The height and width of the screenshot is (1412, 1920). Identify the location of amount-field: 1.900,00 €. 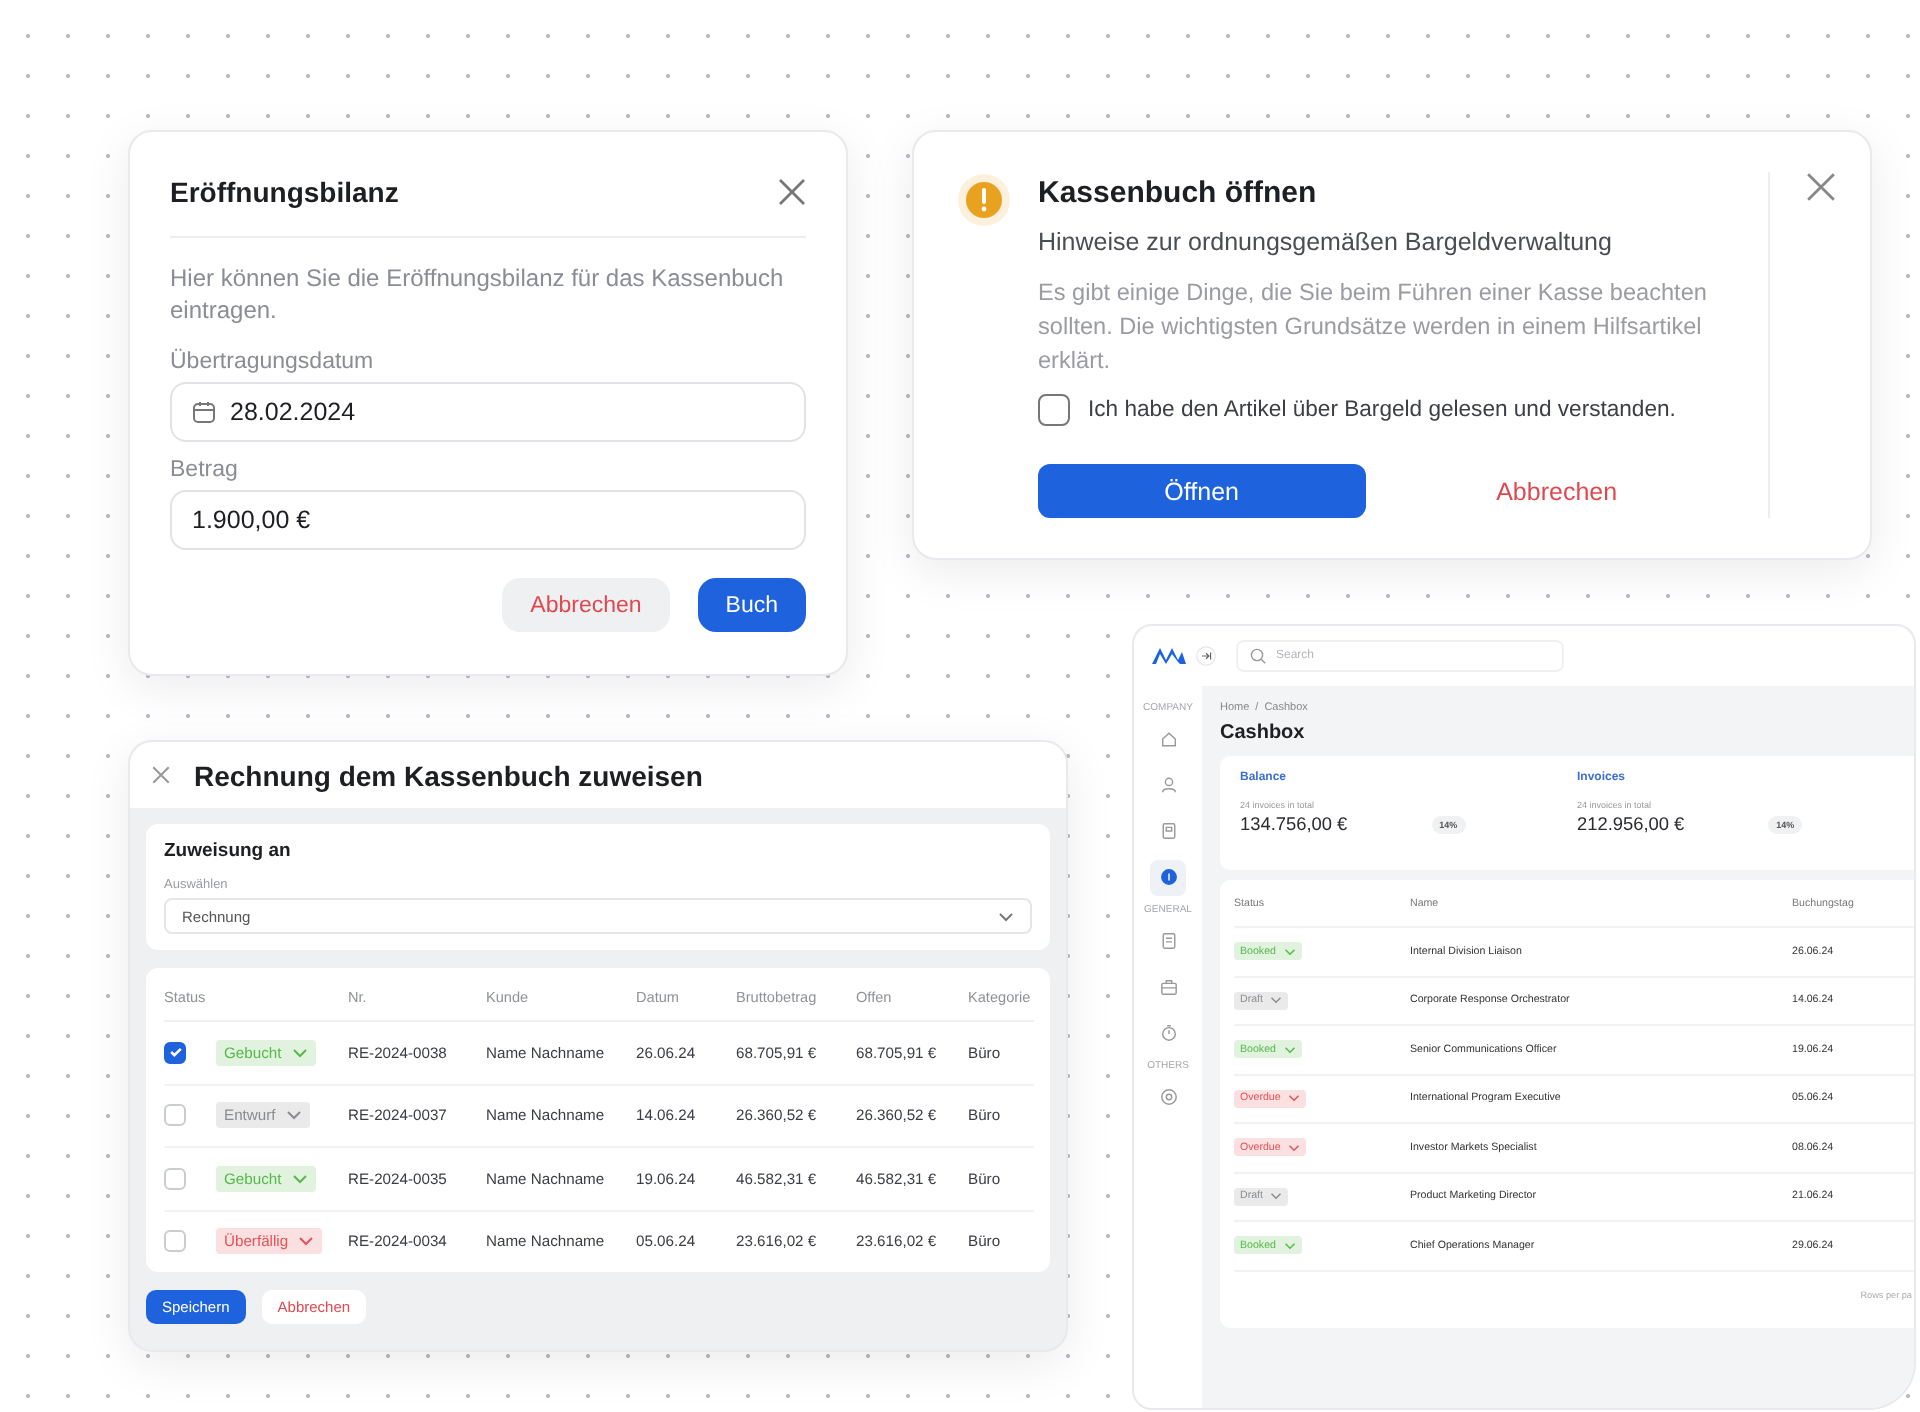
(488, 520).